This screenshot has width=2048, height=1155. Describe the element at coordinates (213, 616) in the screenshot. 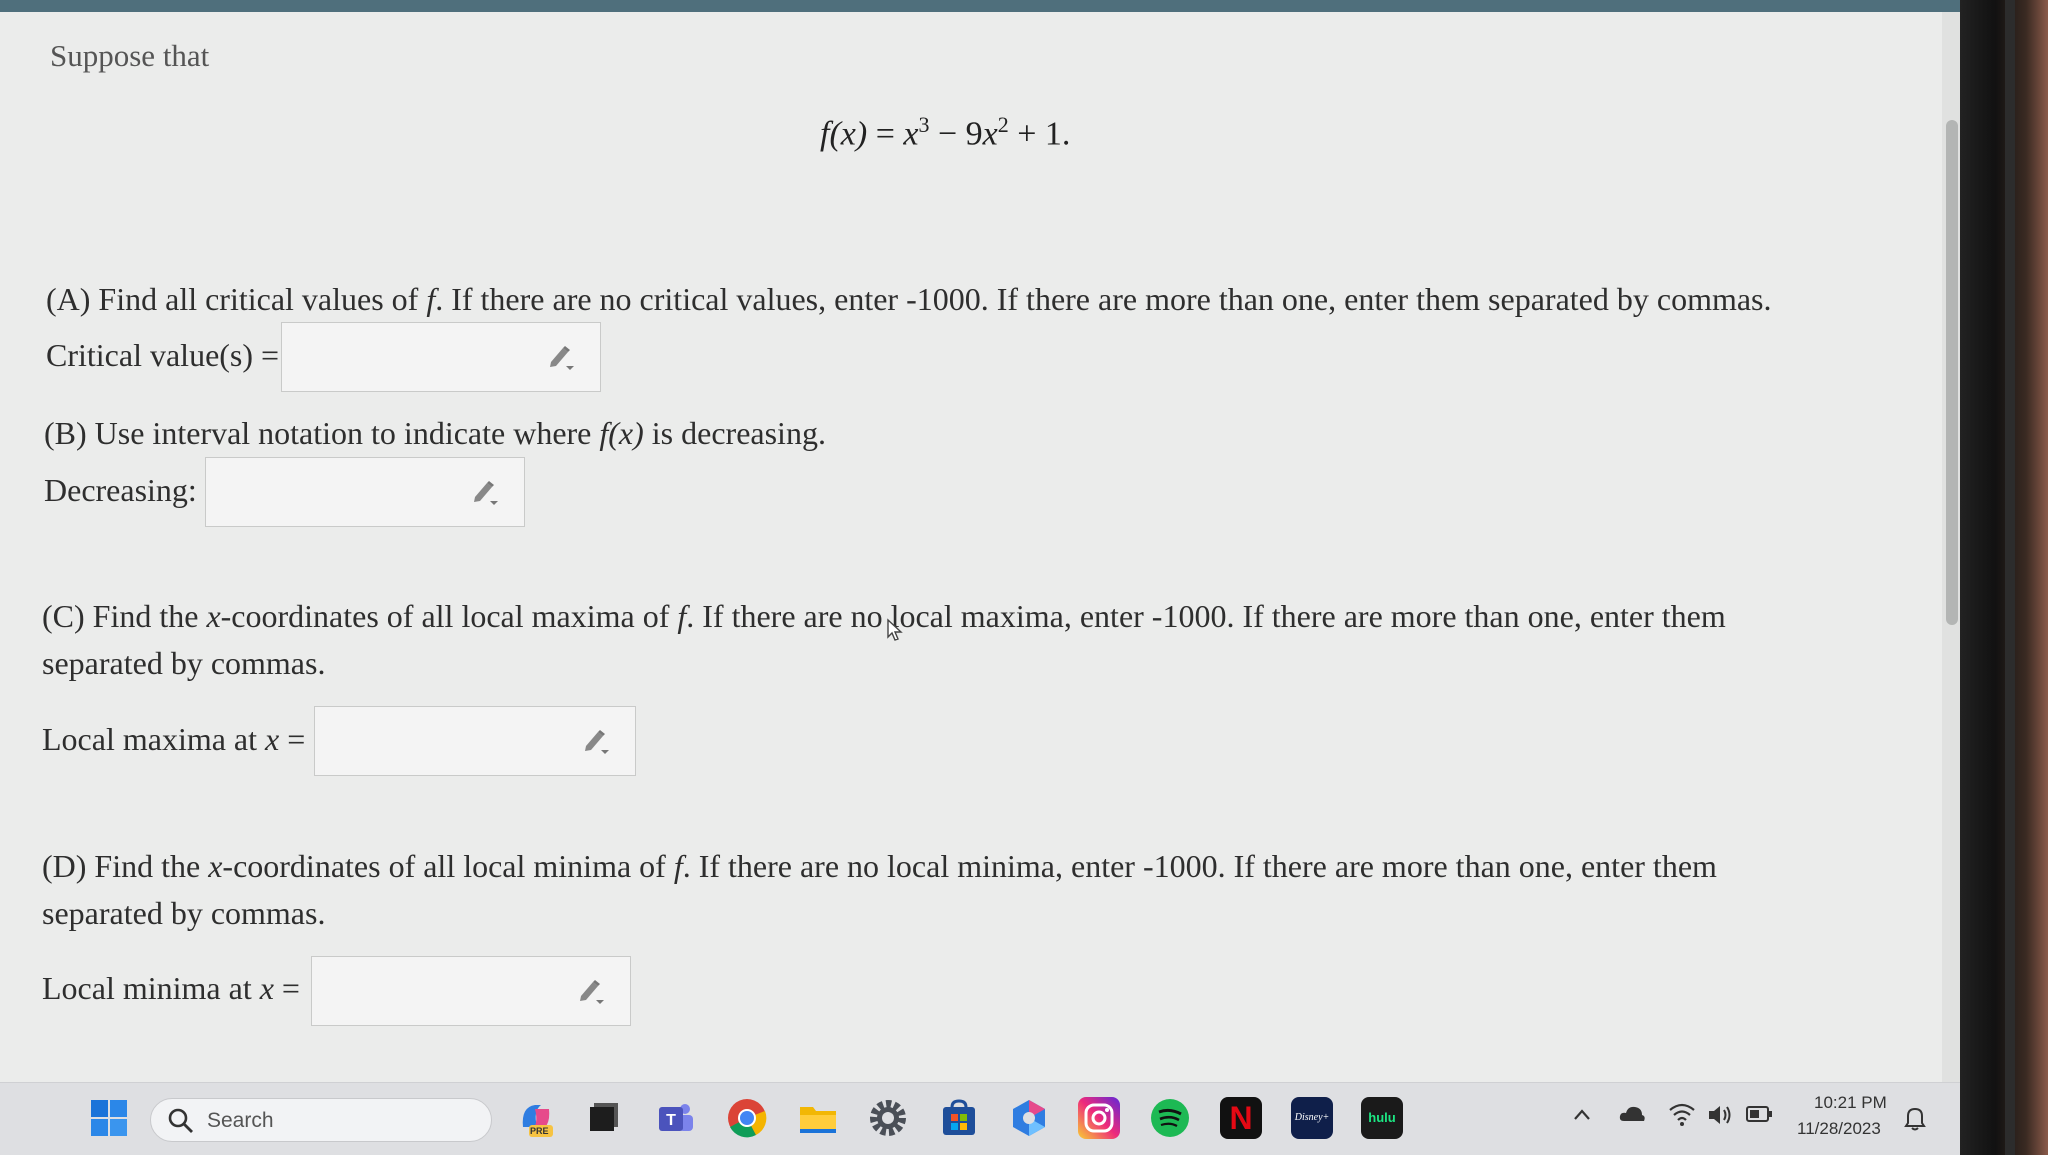

I see `part-c-x: x` at that location.